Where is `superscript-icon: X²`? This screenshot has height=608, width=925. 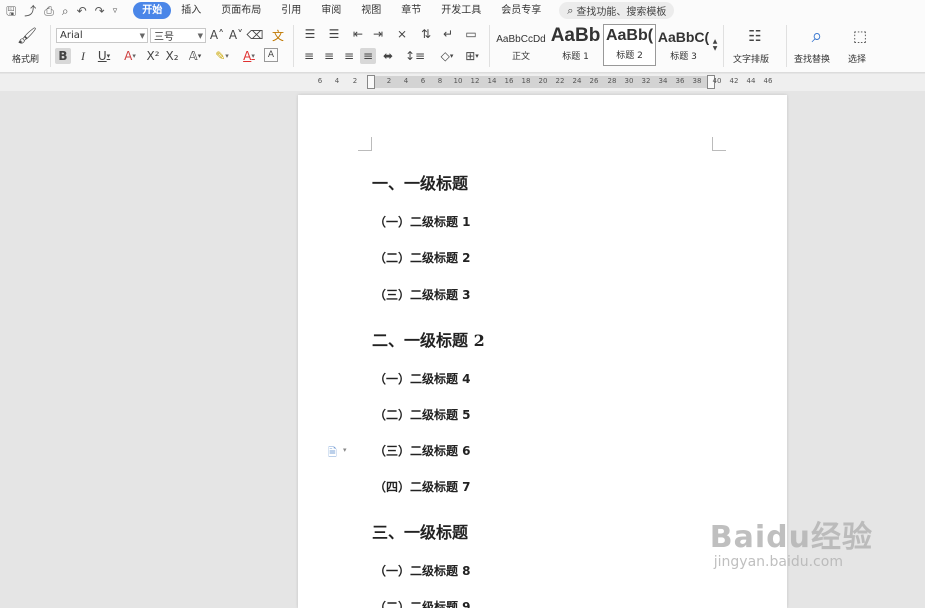 superscript-icon: X² is located at coordinates (153, 56).